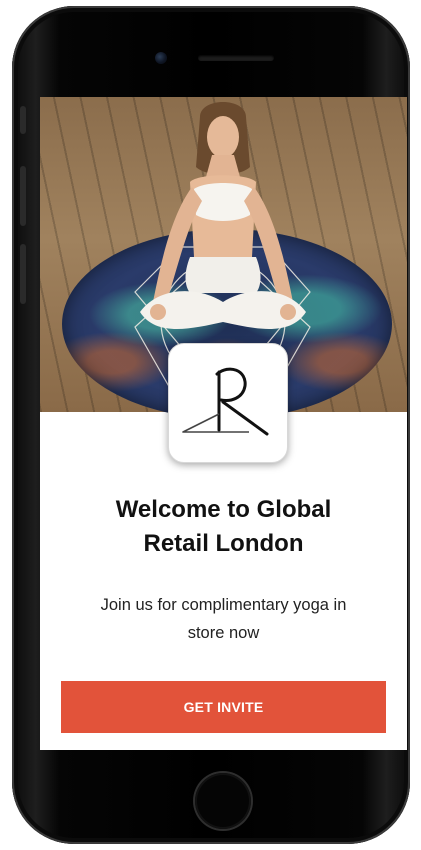 This screenshot has width=421, height=850. I want to click on mute-switch, so click(23, 120).